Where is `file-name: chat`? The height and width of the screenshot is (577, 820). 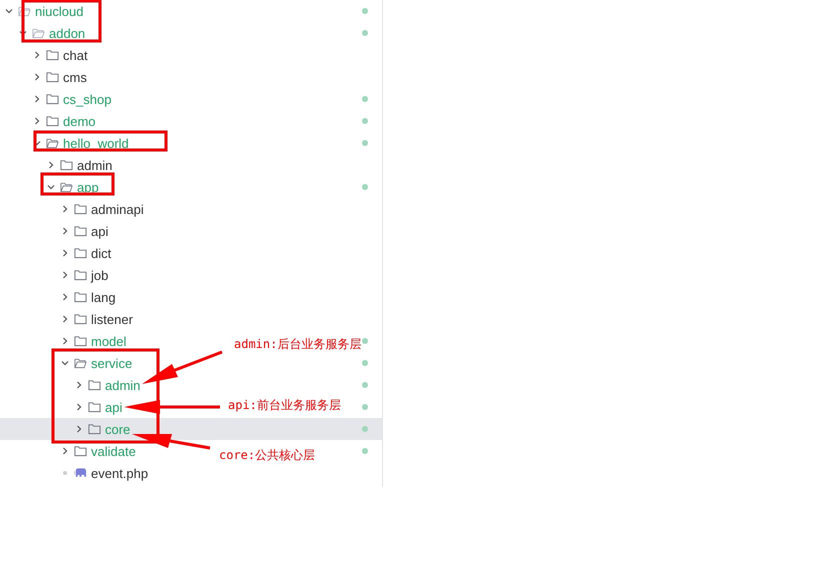 file-name: chat is located at coordinates (75, 55).